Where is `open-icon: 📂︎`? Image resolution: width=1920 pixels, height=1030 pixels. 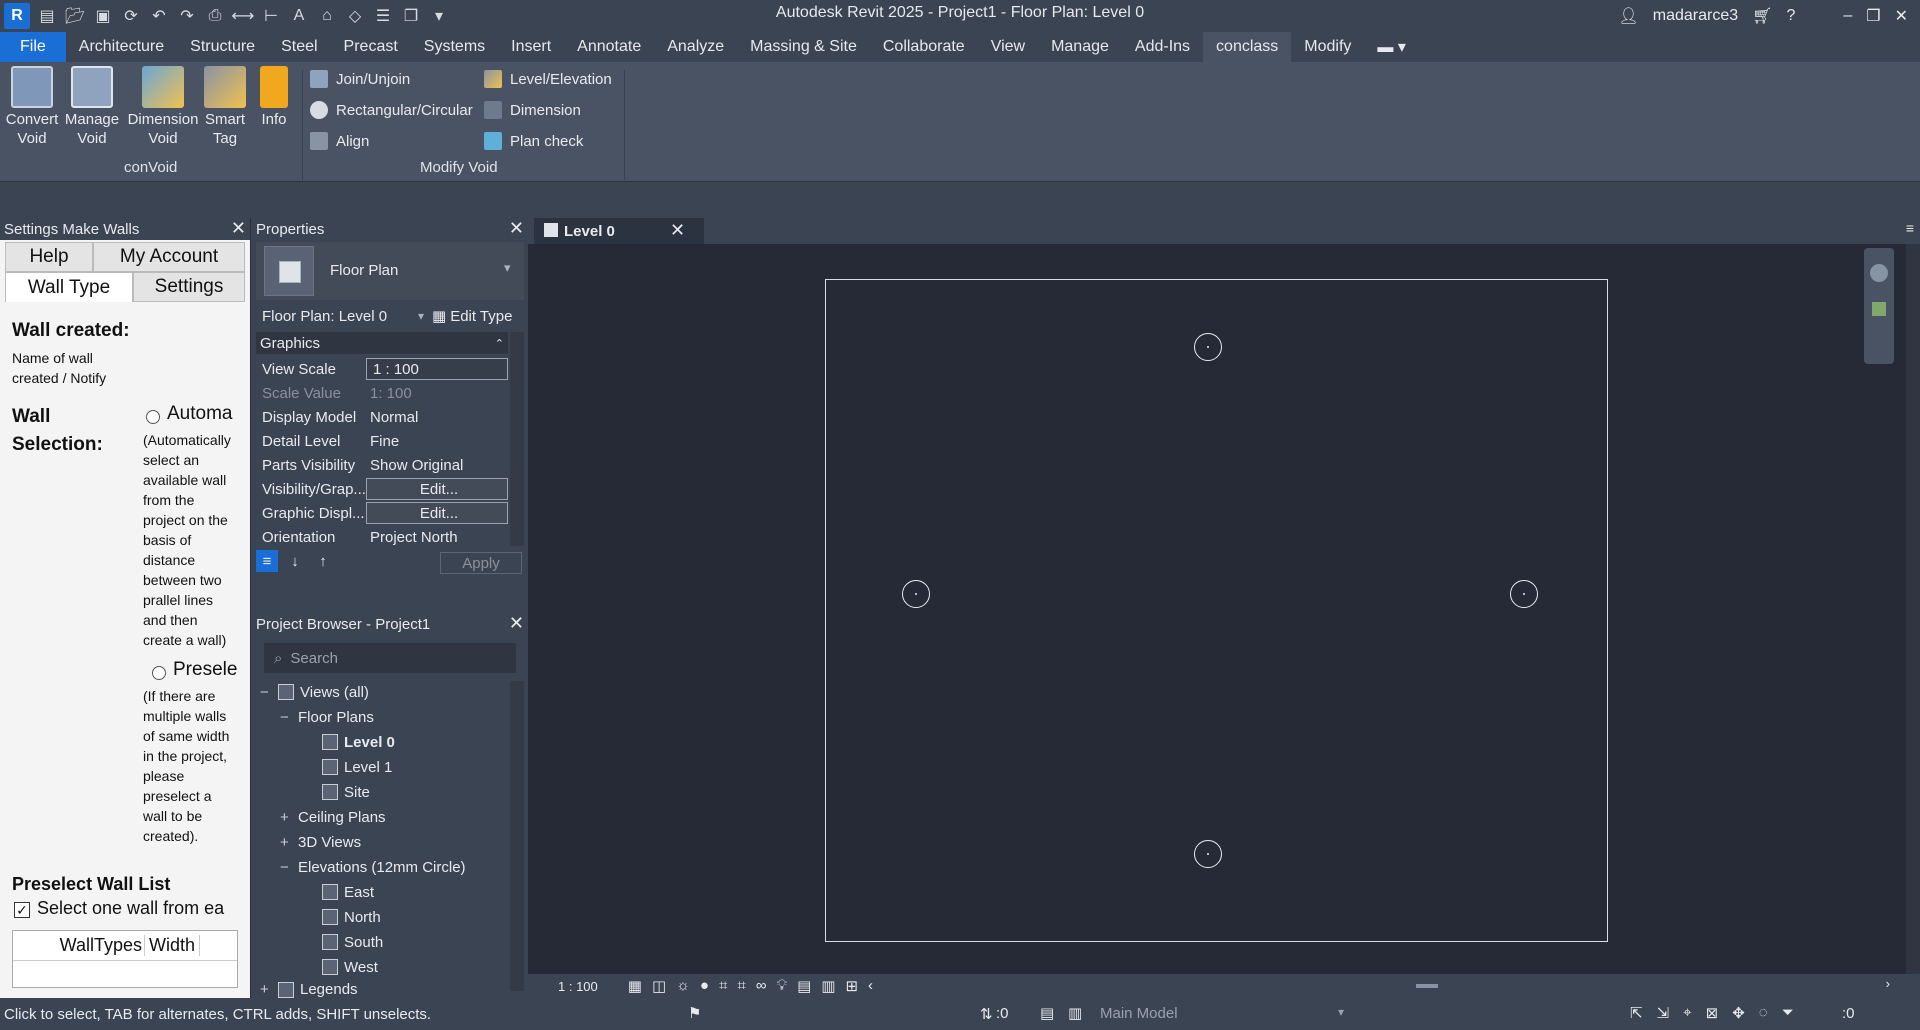
open-icon: 📂︎ is located at coordinates (75, 16).